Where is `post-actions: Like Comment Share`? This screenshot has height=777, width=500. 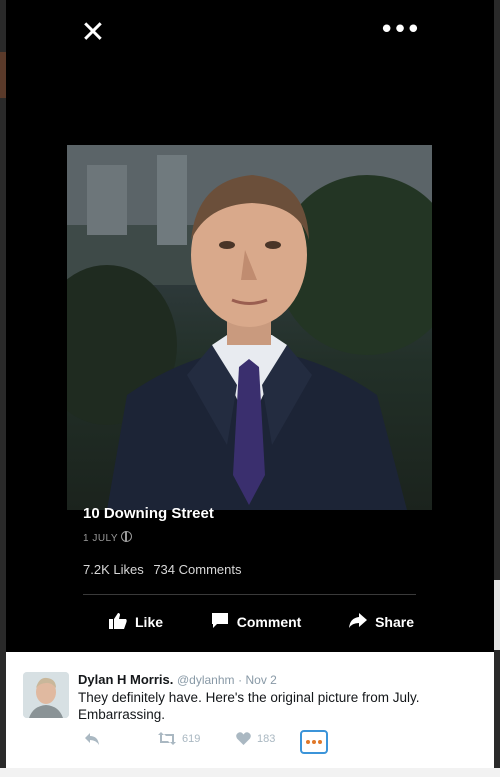 post-actions: Like Comment Share is located at coordinates (249, 622).